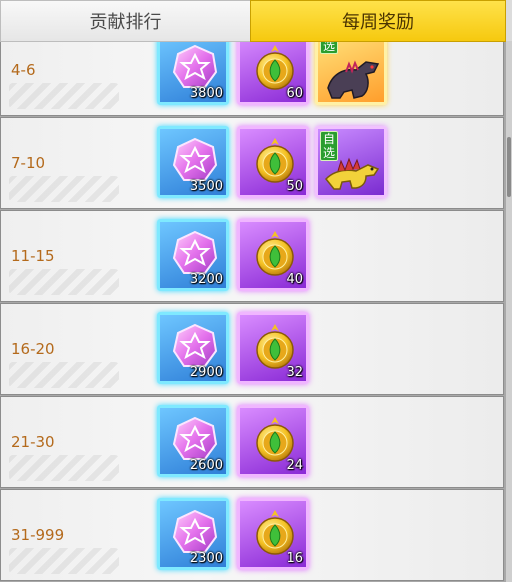  What do you see at coordinates (206, 372) in the screenshot?
I see `gem-quantity: 2900` at bounding box center [206, 372].